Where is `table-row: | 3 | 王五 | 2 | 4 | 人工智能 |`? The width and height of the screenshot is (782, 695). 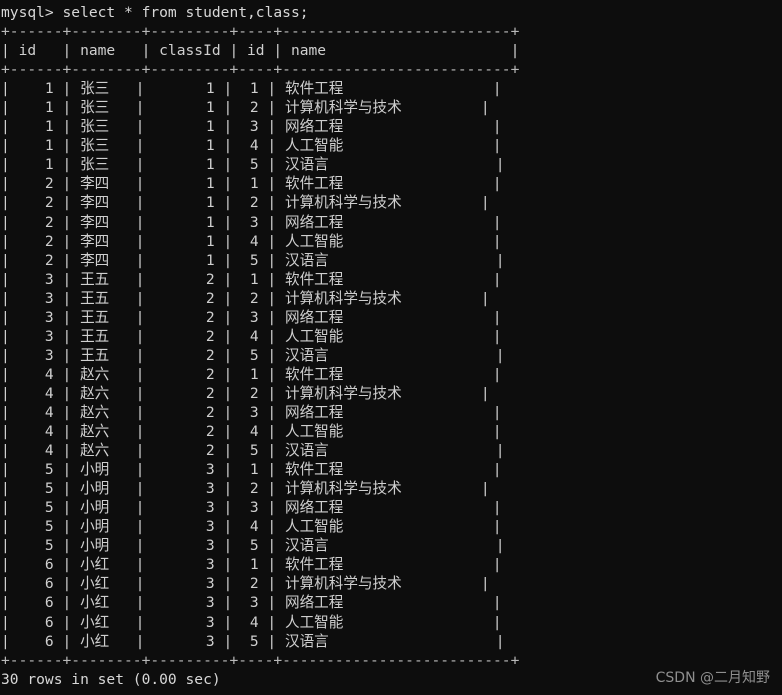
table-row: | 3 | 王五 | 2 | 4 | 人工智能 | is located at coordinates (251, 336).